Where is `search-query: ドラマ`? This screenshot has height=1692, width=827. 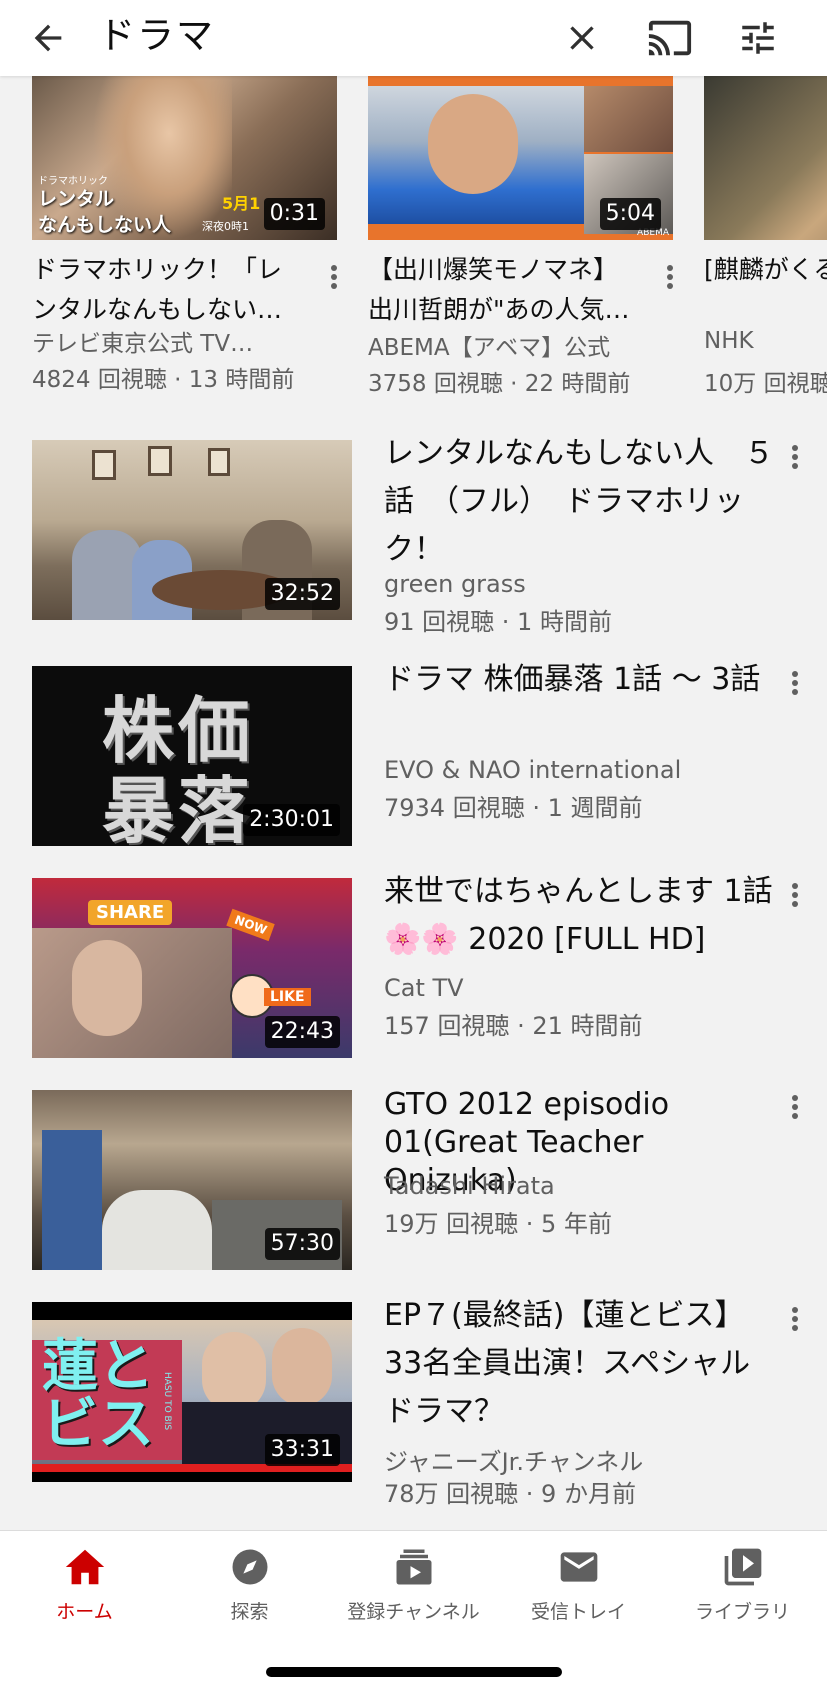 search-query: ドラマ is located at coordinates (156, 36).